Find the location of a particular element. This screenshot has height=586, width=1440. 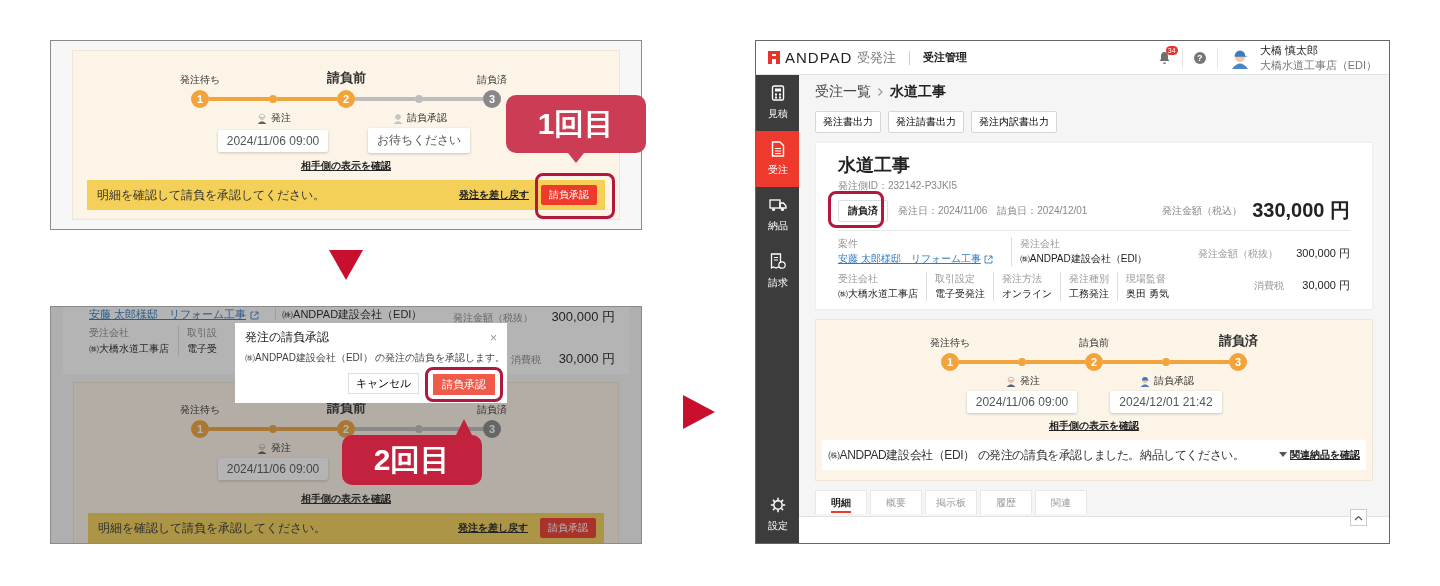

field-label: 発注種別 is located at coordinates (1089, 279).